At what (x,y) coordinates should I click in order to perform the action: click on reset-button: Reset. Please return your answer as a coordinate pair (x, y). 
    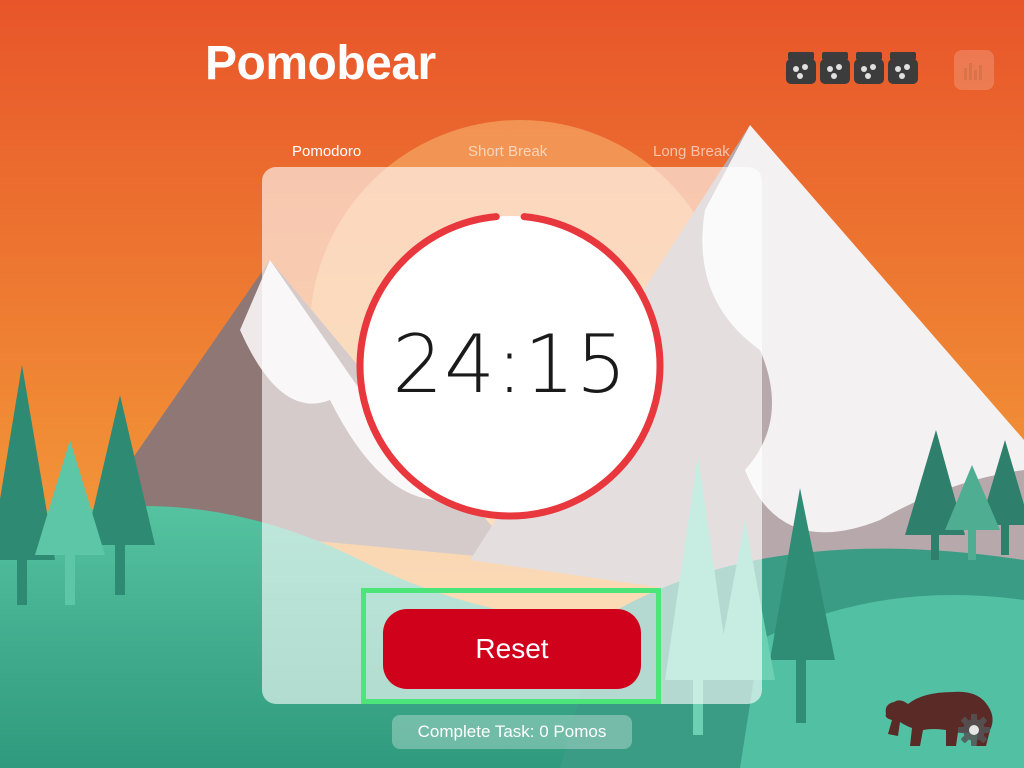
    Looking at the image, I should click on (512, 649).